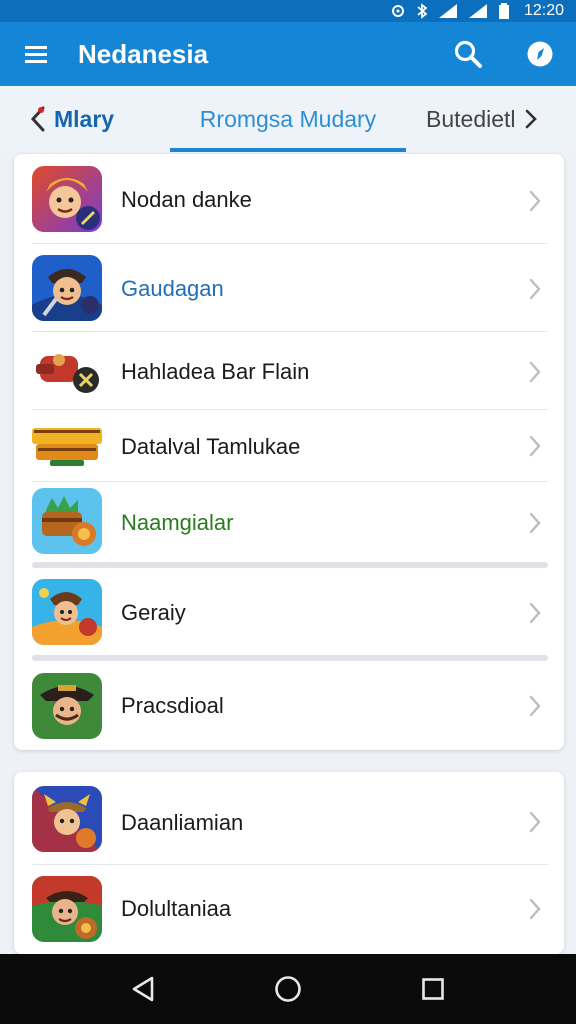  What do you see at coordinates (67, 521) in the screenshot?
I see `treasure-game-icon` at bounding box center [67, 521].